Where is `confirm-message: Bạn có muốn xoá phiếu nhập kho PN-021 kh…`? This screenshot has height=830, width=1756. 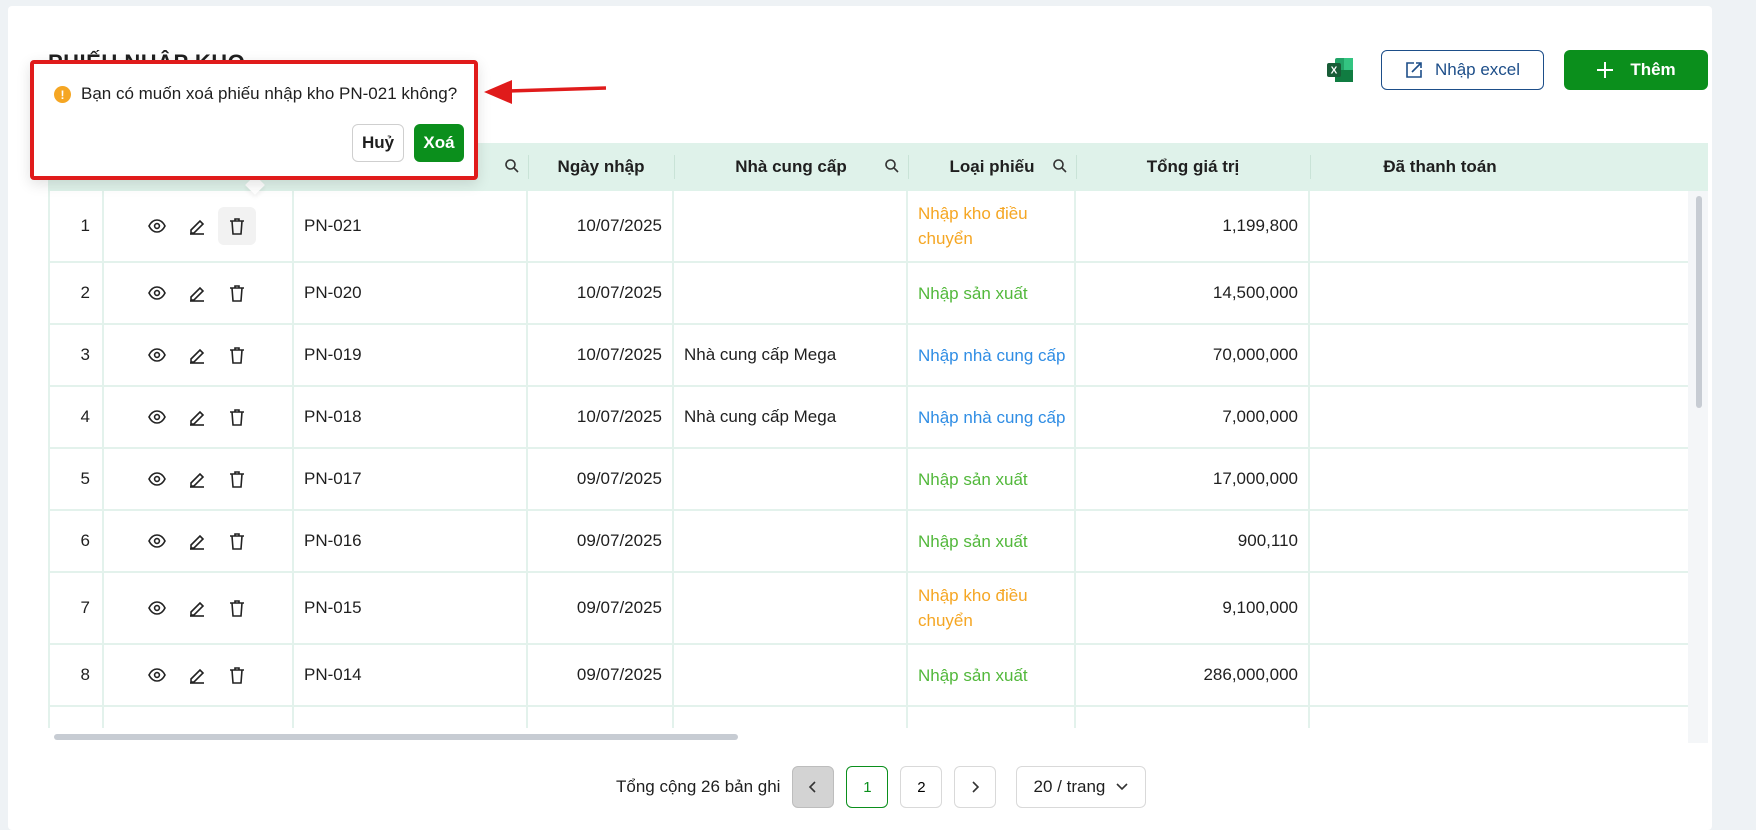 confirm-message: Bạn có muốn xoá phiếu nhập kho PN-021 kh… is located at coordinates (269, 93).